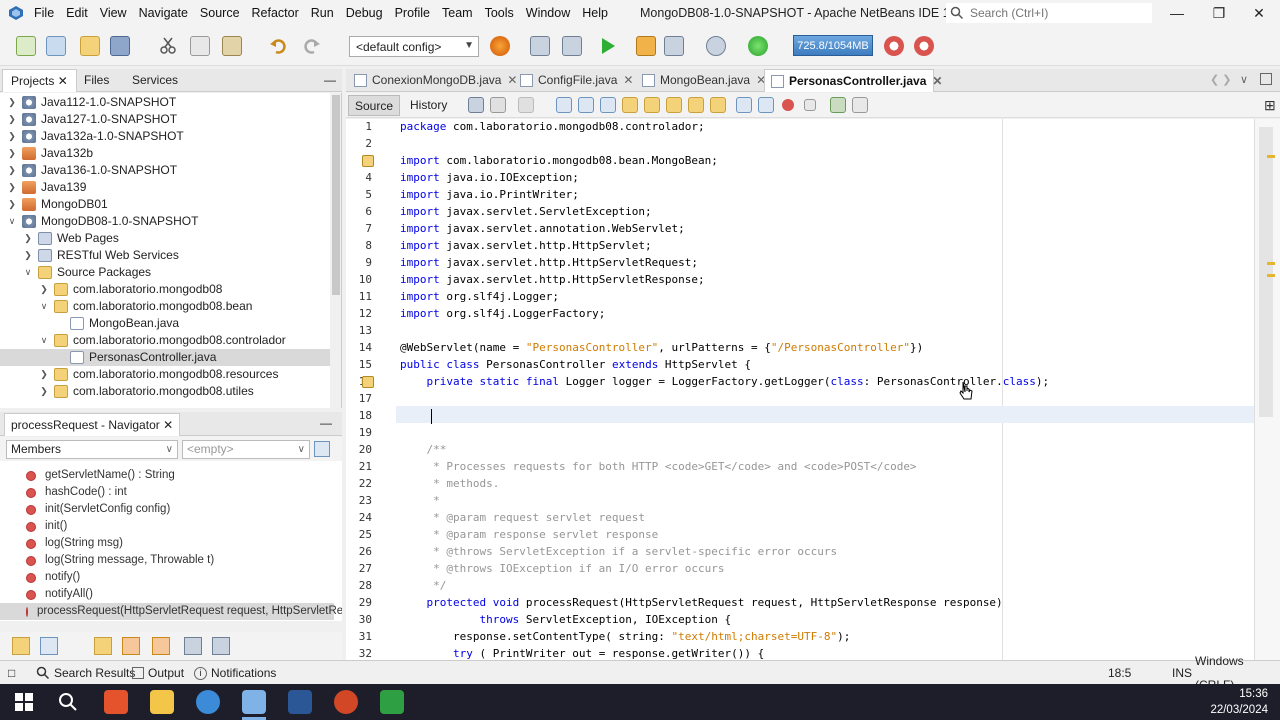 Image resolution: width=1280 pixels, height=720 pixels. I want to click on search-box, so click(1049, 13).